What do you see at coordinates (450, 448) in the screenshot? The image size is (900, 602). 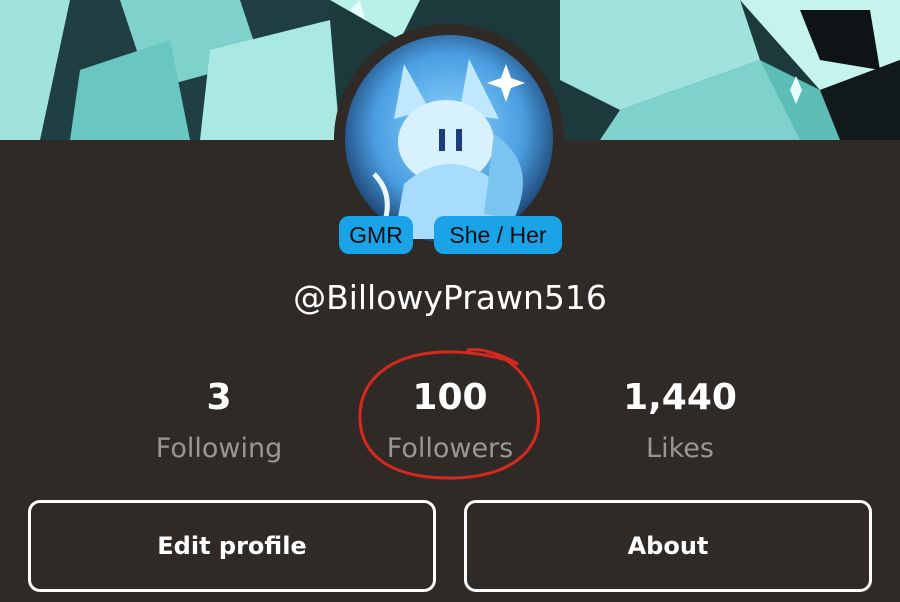 I see `followers-label: Followers` at bounding box center [450, 448].